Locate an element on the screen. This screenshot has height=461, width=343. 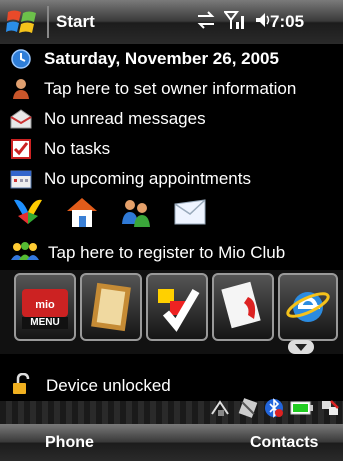
card-icon is located at coordinates (248, 410).